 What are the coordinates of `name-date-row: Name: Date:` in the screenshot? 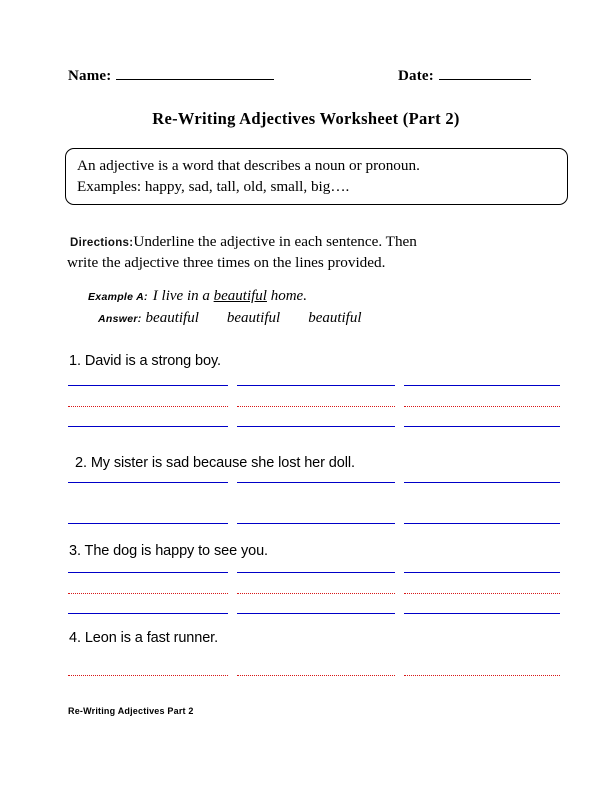 It's located at (318, 80).